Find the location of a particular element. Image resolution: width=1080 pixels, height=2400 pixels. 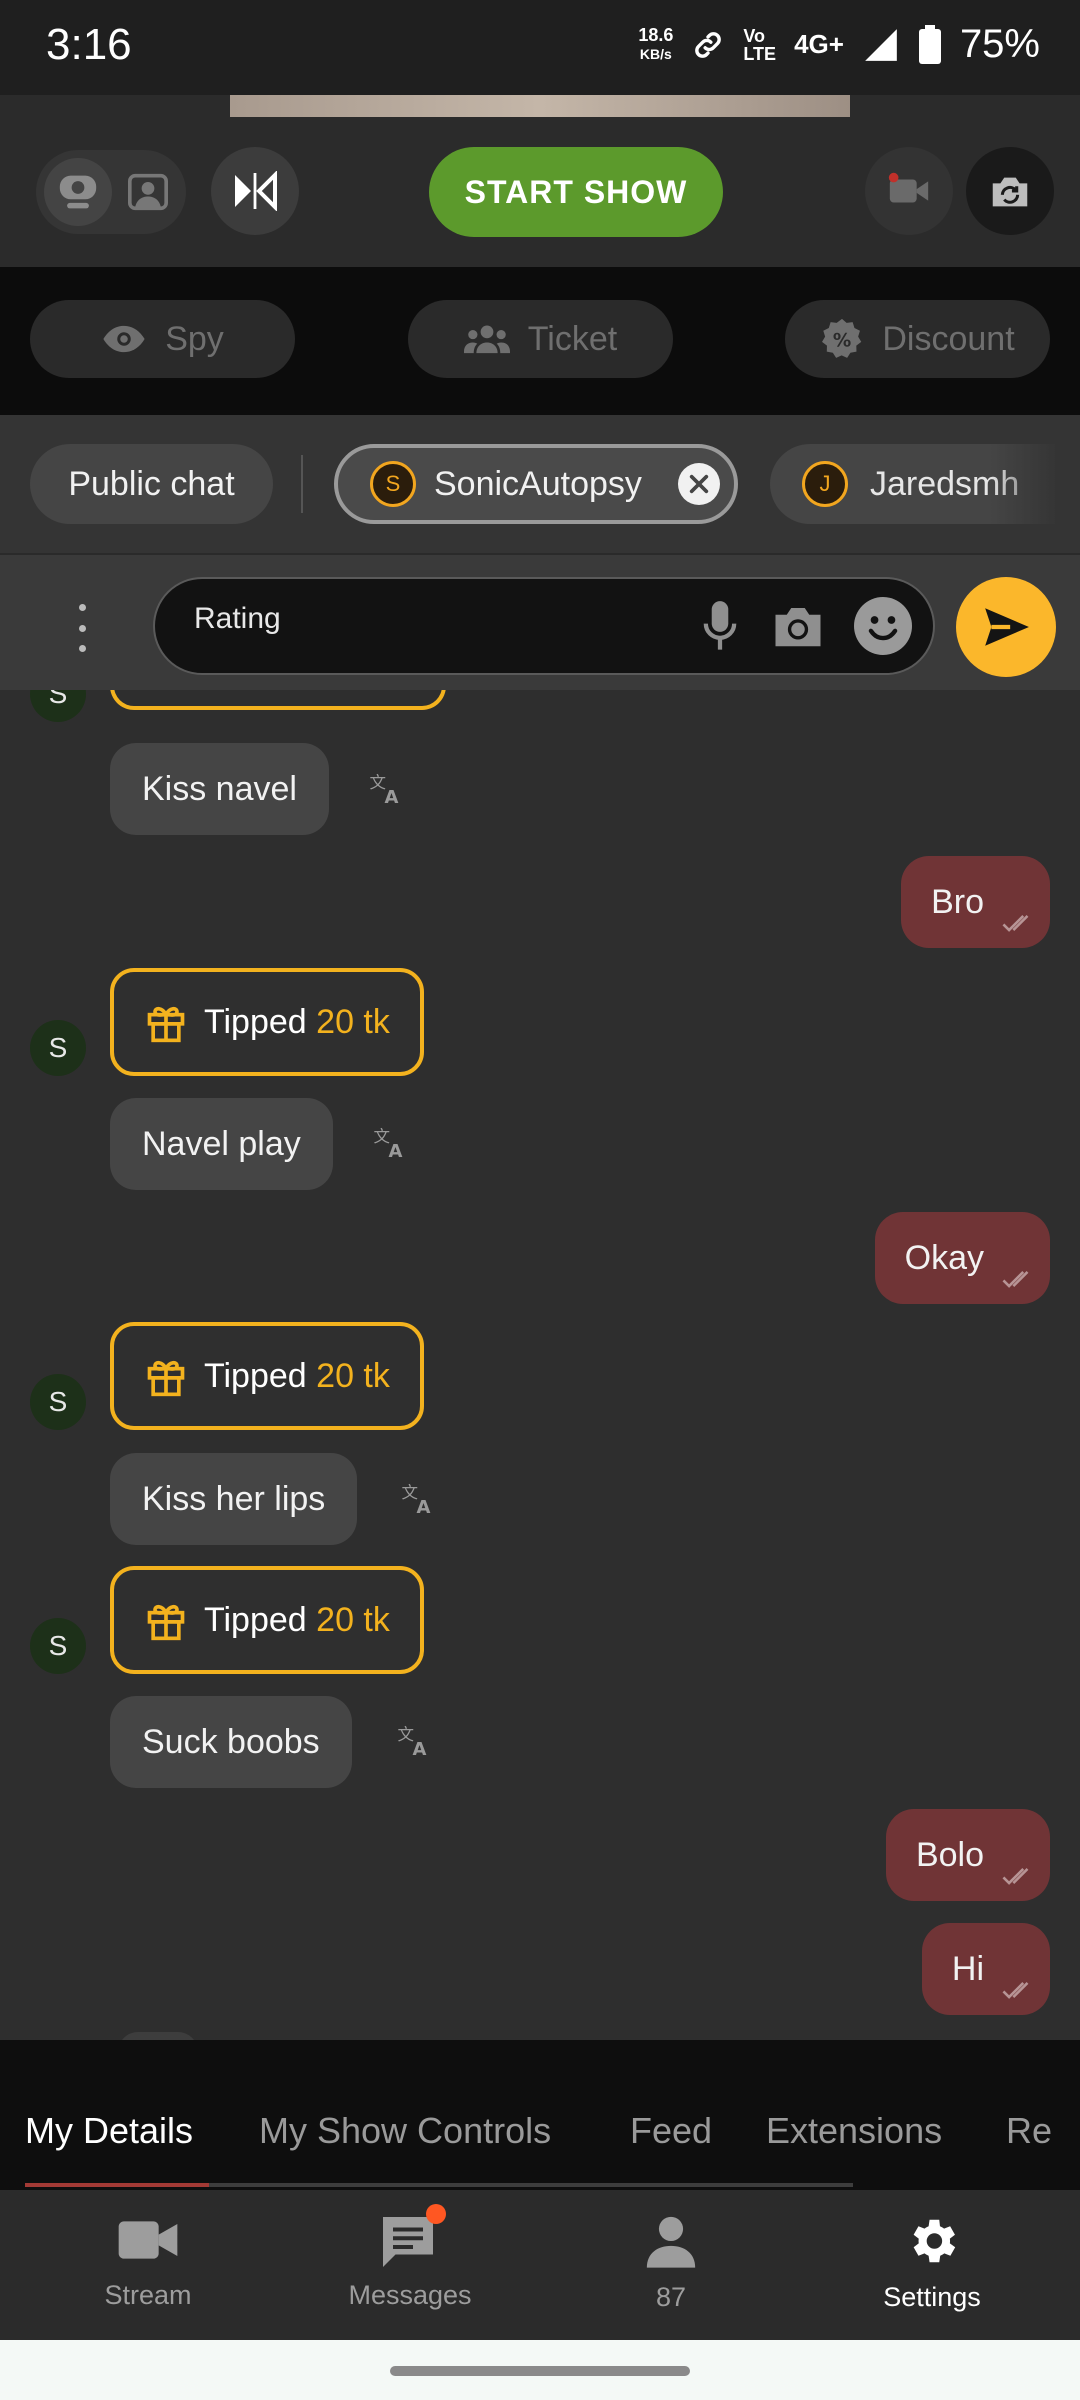

message-input-text: Rating is located at coordinates (237, 619).